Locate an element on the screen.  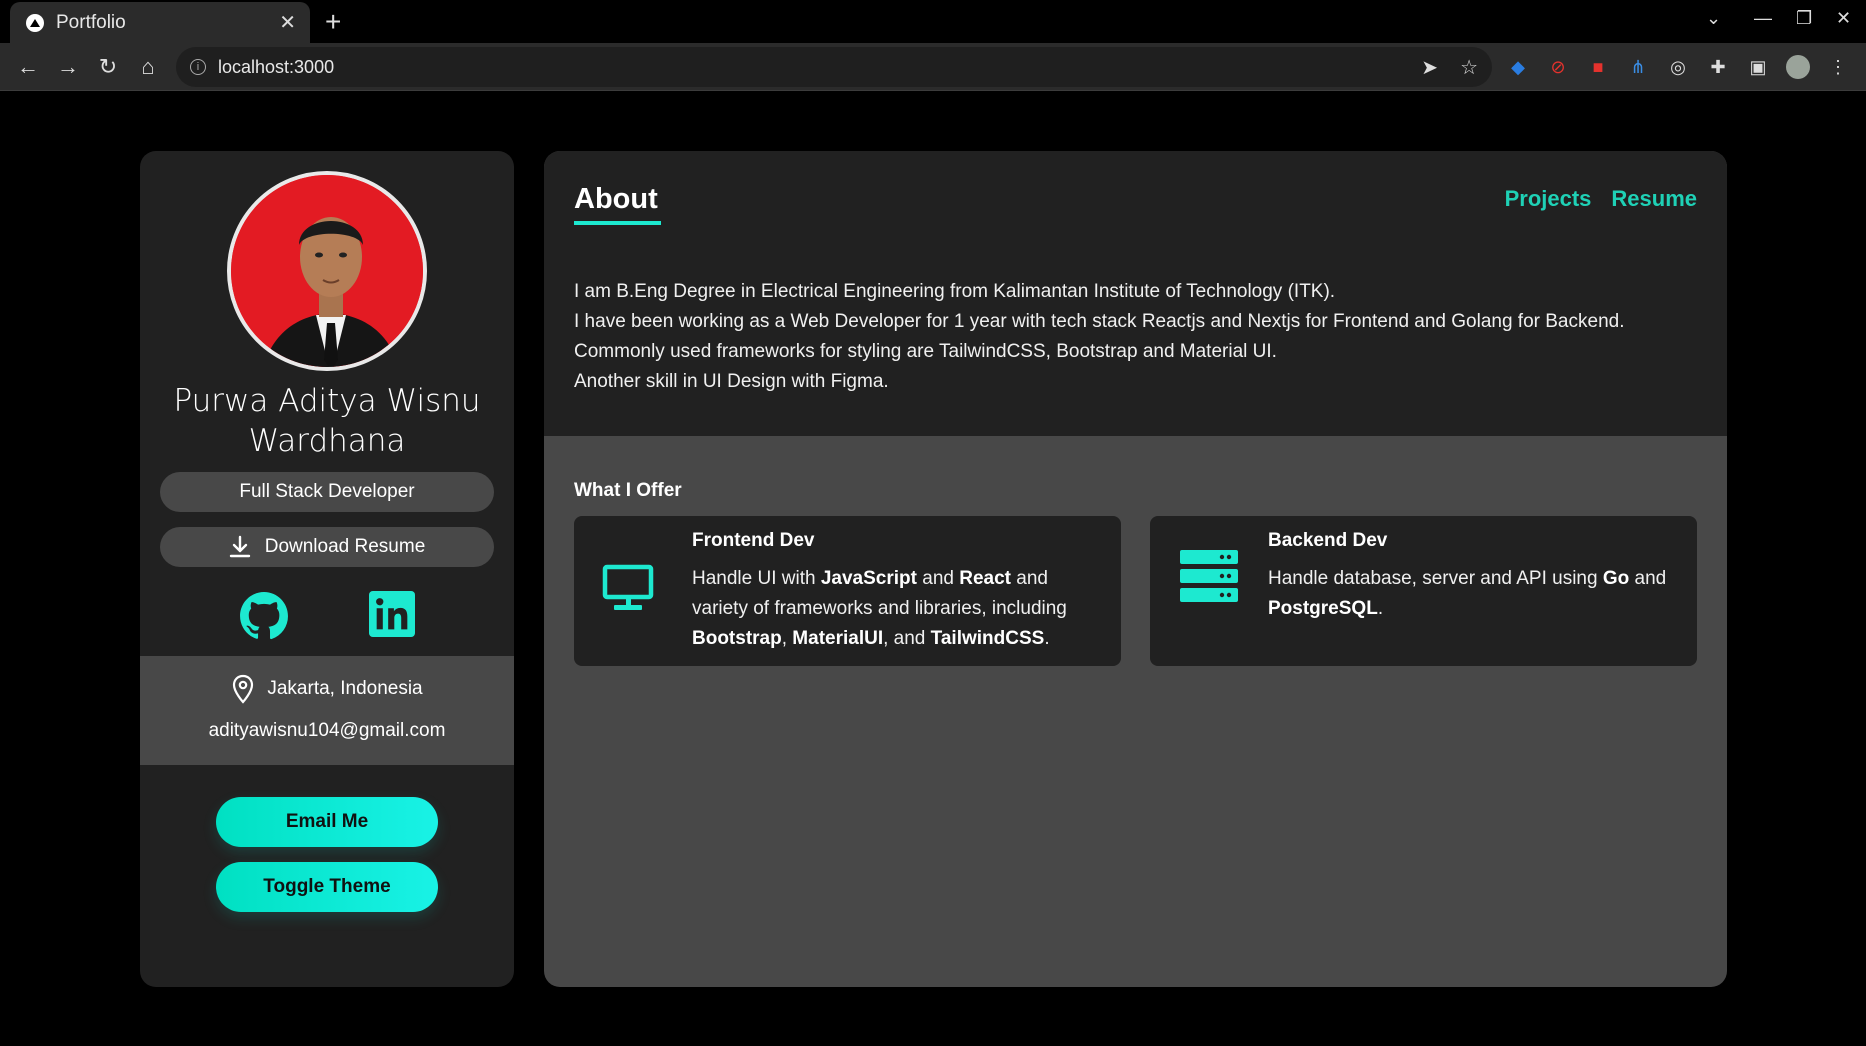
linkedin-icon is located at coordinates (392, 614).